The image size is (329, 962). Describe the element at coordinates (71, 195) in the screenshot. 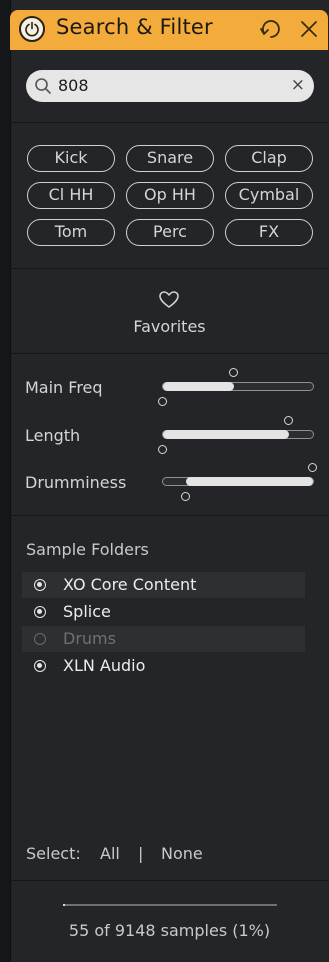

I see `tag-closed-hihat: Cl HH` at that location.